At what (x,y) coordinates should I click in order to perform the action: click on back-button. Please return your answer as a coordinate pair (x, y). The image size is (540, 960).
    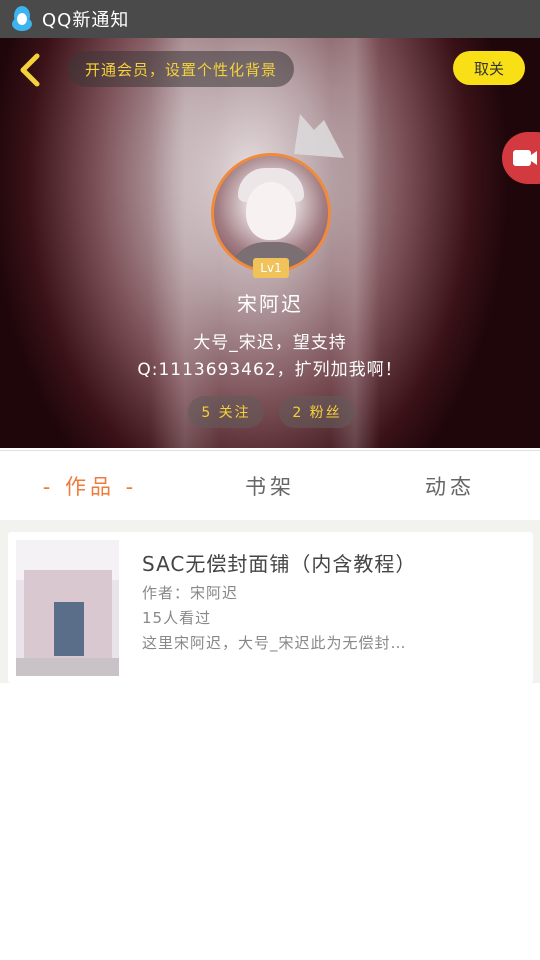
    Looking at the image, I should click on (30, 70).